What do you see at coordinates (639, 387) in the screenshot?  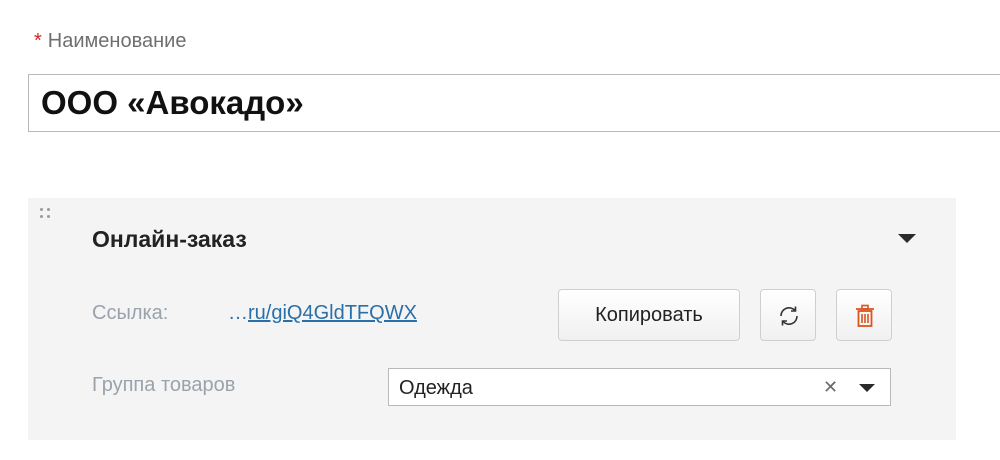 I see `product-group-select: Одежда ✕` at bounding box center [639, 387].